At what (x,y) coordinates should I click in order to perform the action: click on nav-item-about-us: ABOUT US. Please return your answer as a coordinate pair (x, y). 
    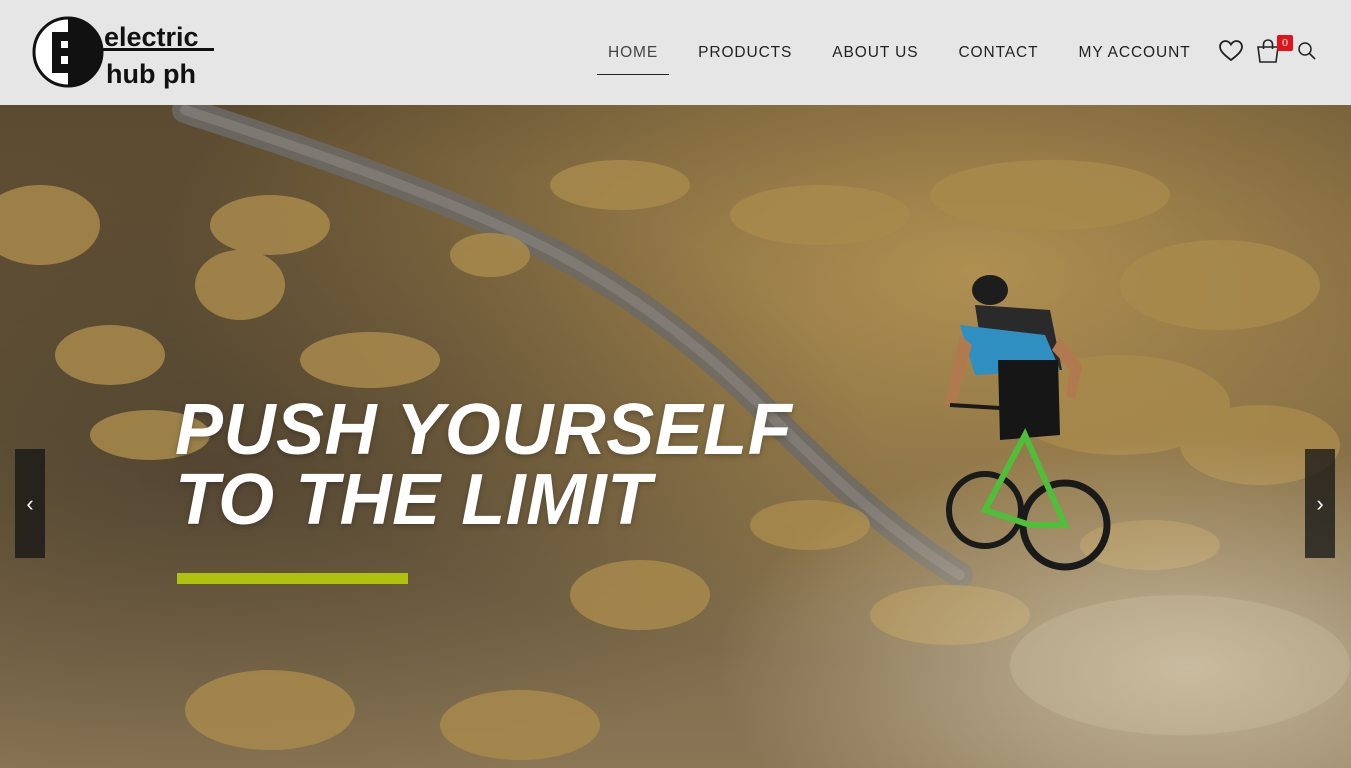
    Looking at the image, I should click on (875, 53).